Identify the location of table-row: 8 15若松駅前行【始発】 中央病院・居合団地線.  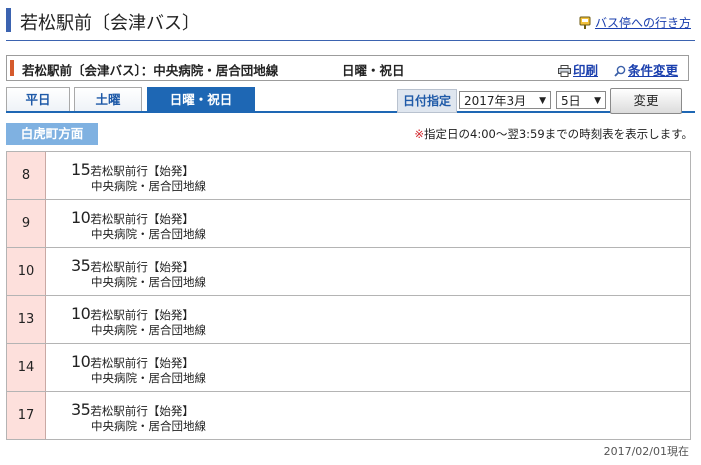
(348, 176).